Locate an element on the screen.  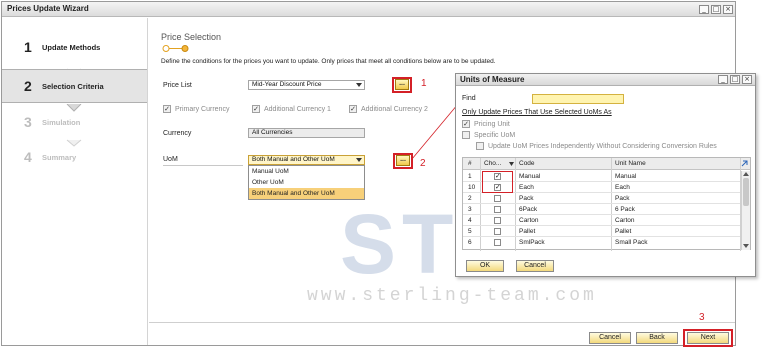
step-number: 1 is located at coordinates (28, 47).